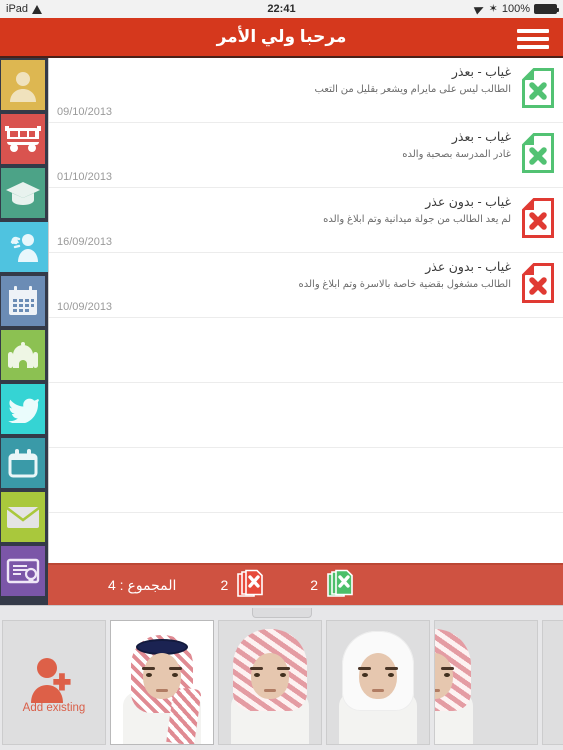  What do you see at coordinates (54, 708) in the screenshot?
I see `card-label: Add existing` at bounding box center [54, 708].